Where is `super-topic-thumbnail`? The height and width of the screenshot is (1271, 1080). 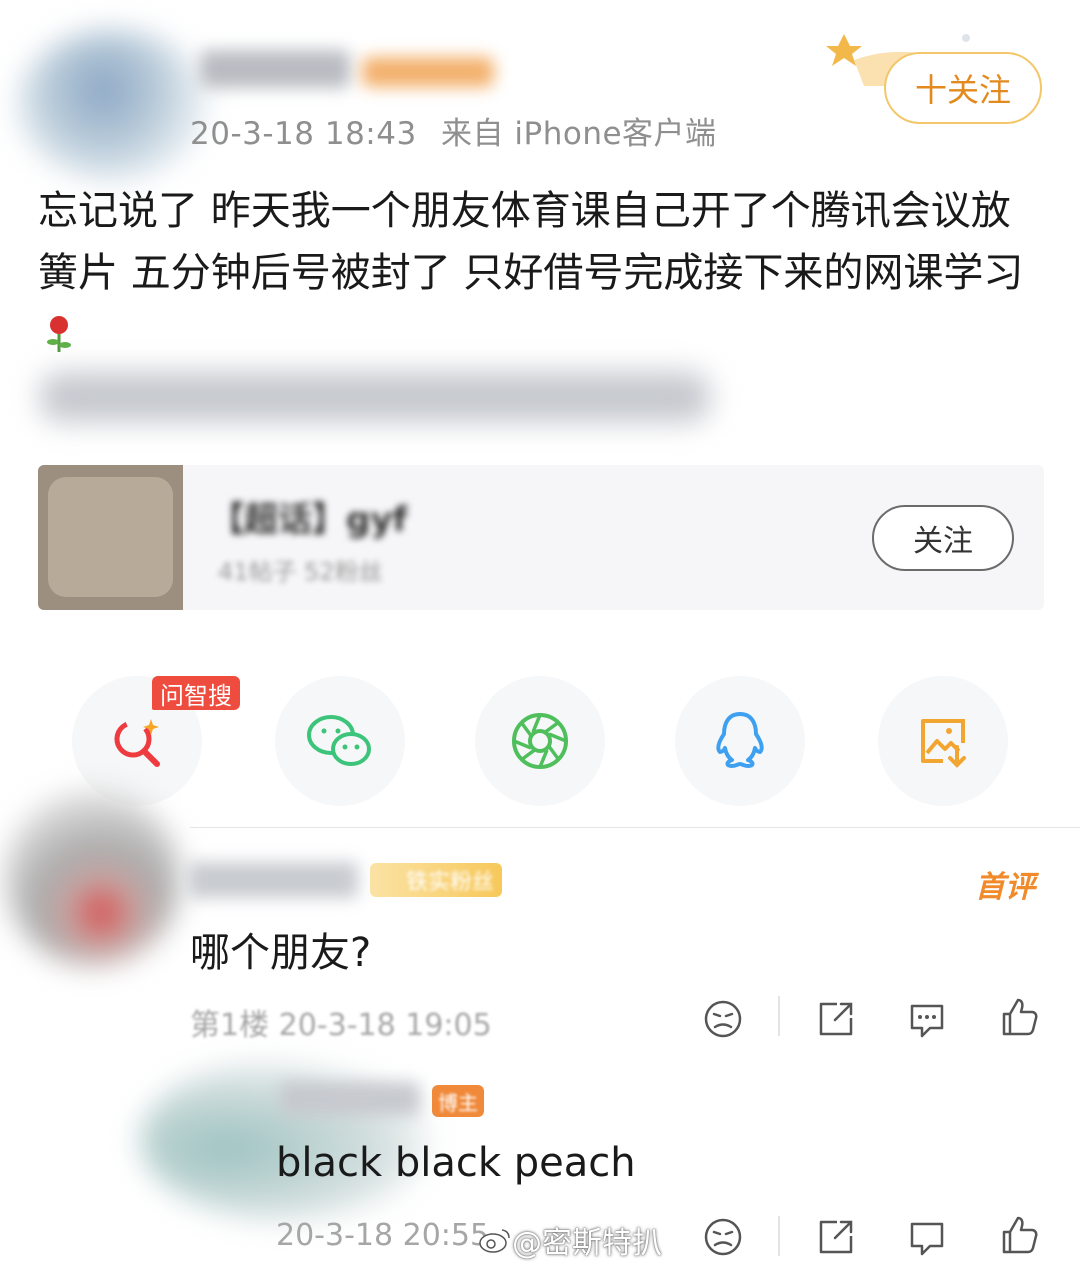 super-topic-thumbnail is located at coordinates (110, 537).